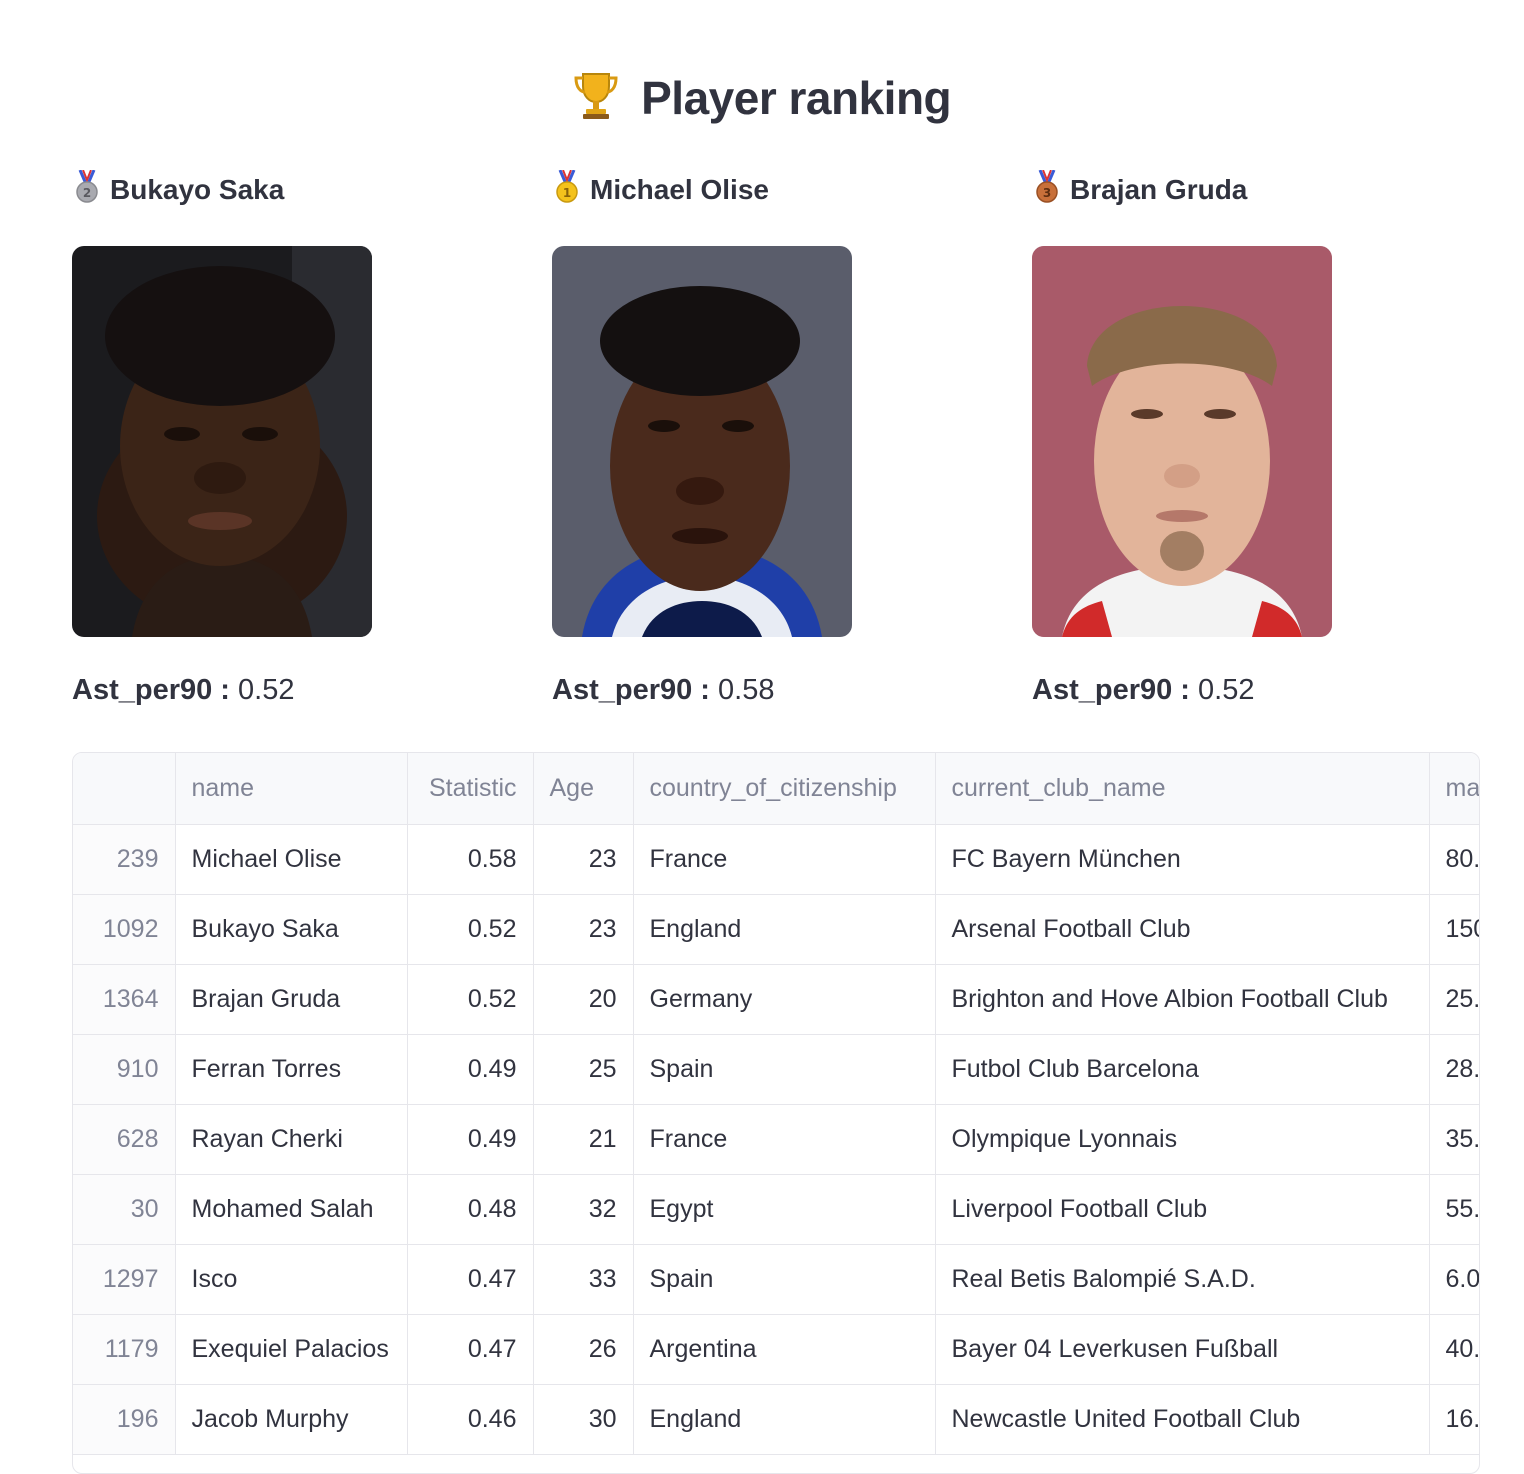 This screenshot has width=1524, height=1474. I want to click on column-header-club: current_club_name, so click(1182, 789).